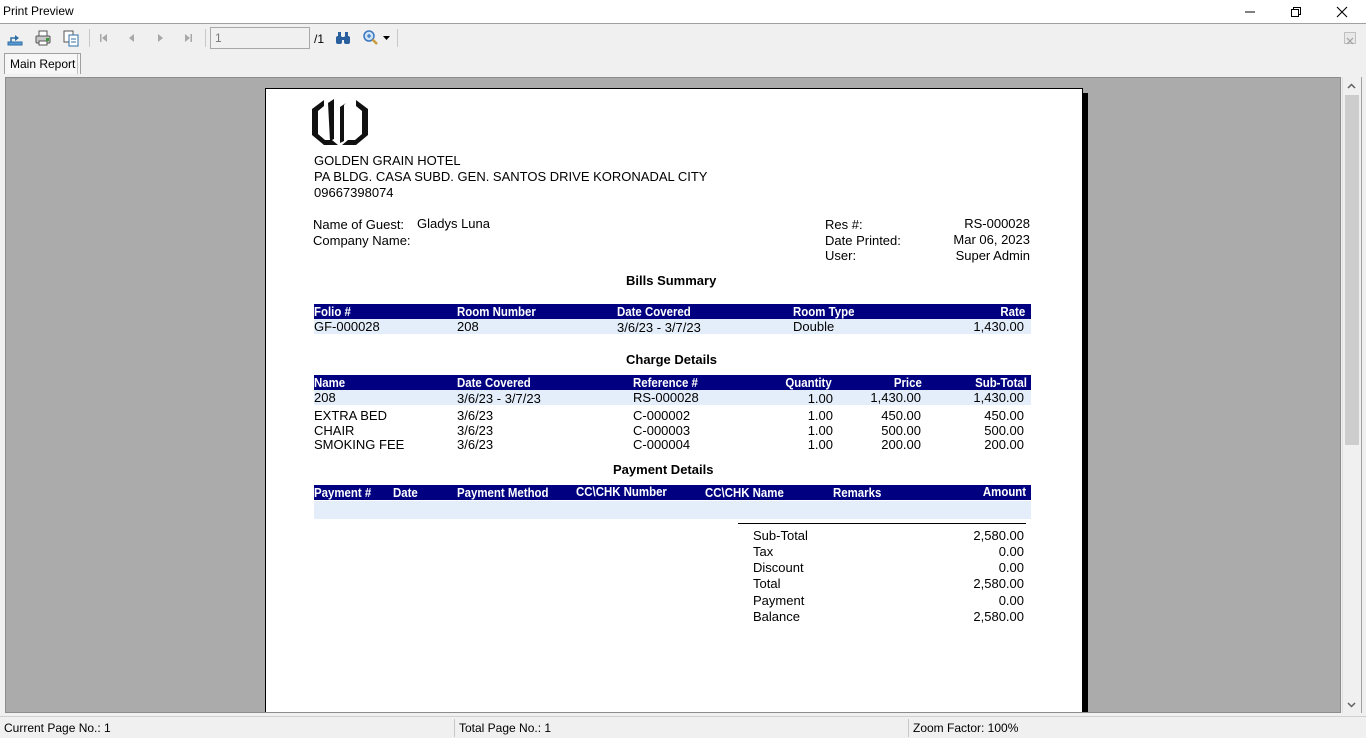 The height and width of the screenshot is (738, 1366). I want to click on guest-name-value: Gladys Luna, so click(453, 223).